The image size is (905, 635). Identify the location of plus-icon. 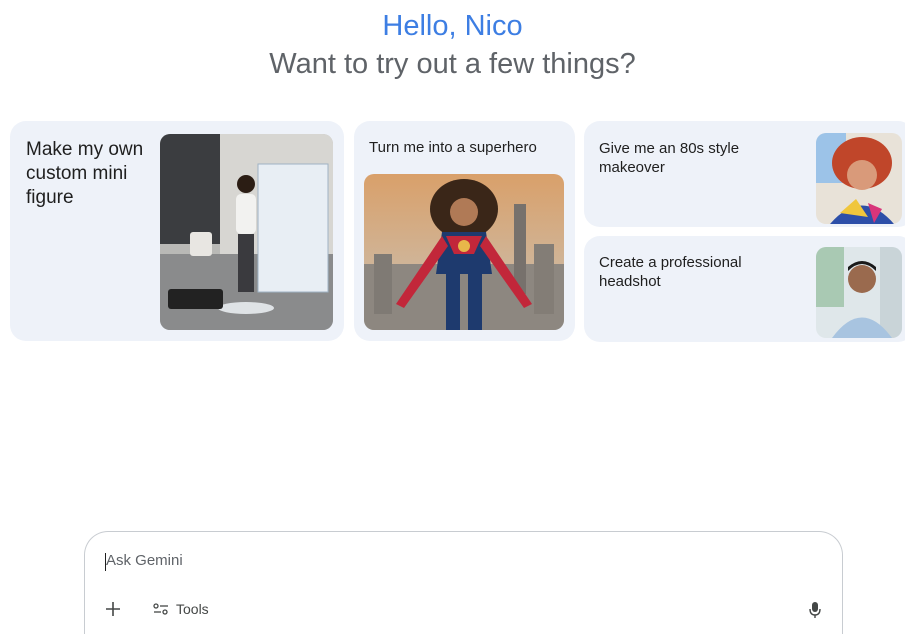
(113, 609).